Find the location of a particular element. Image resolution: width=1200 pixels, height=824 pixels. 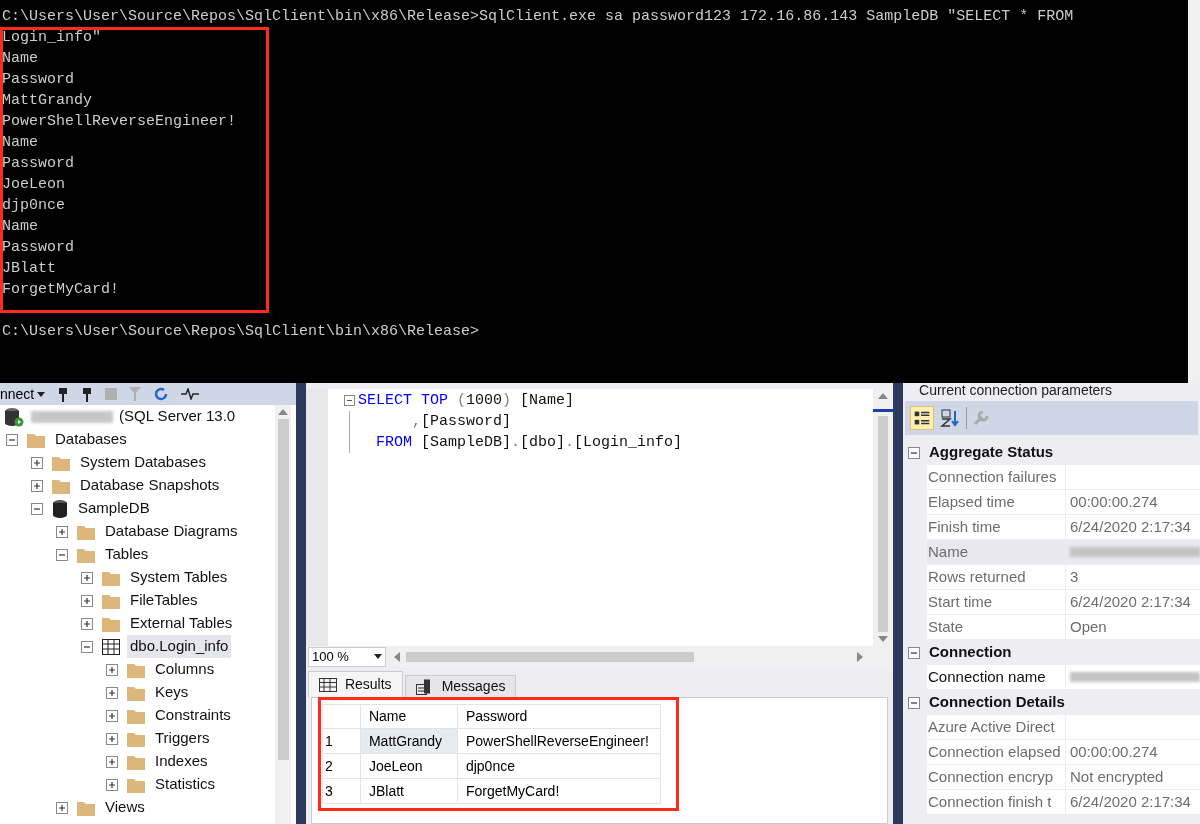

results-tab: Messages is located at coordinates (460, 686).